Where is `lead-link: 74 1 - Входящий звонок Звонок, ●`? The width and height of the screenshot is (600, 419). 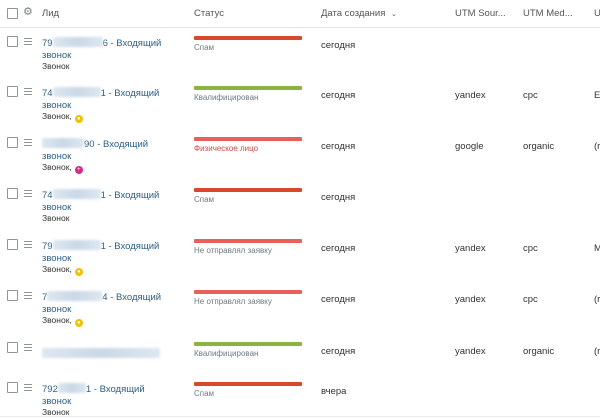
lead-link: 74 1 - Входящий звонок Звонок, ● is located at coordinates (112, 105).